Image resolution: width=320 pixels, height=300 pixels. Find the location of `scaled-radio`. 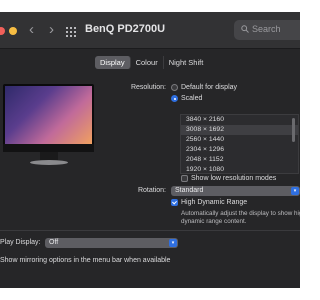

scaled-radio is located at coordinates (174, 98).